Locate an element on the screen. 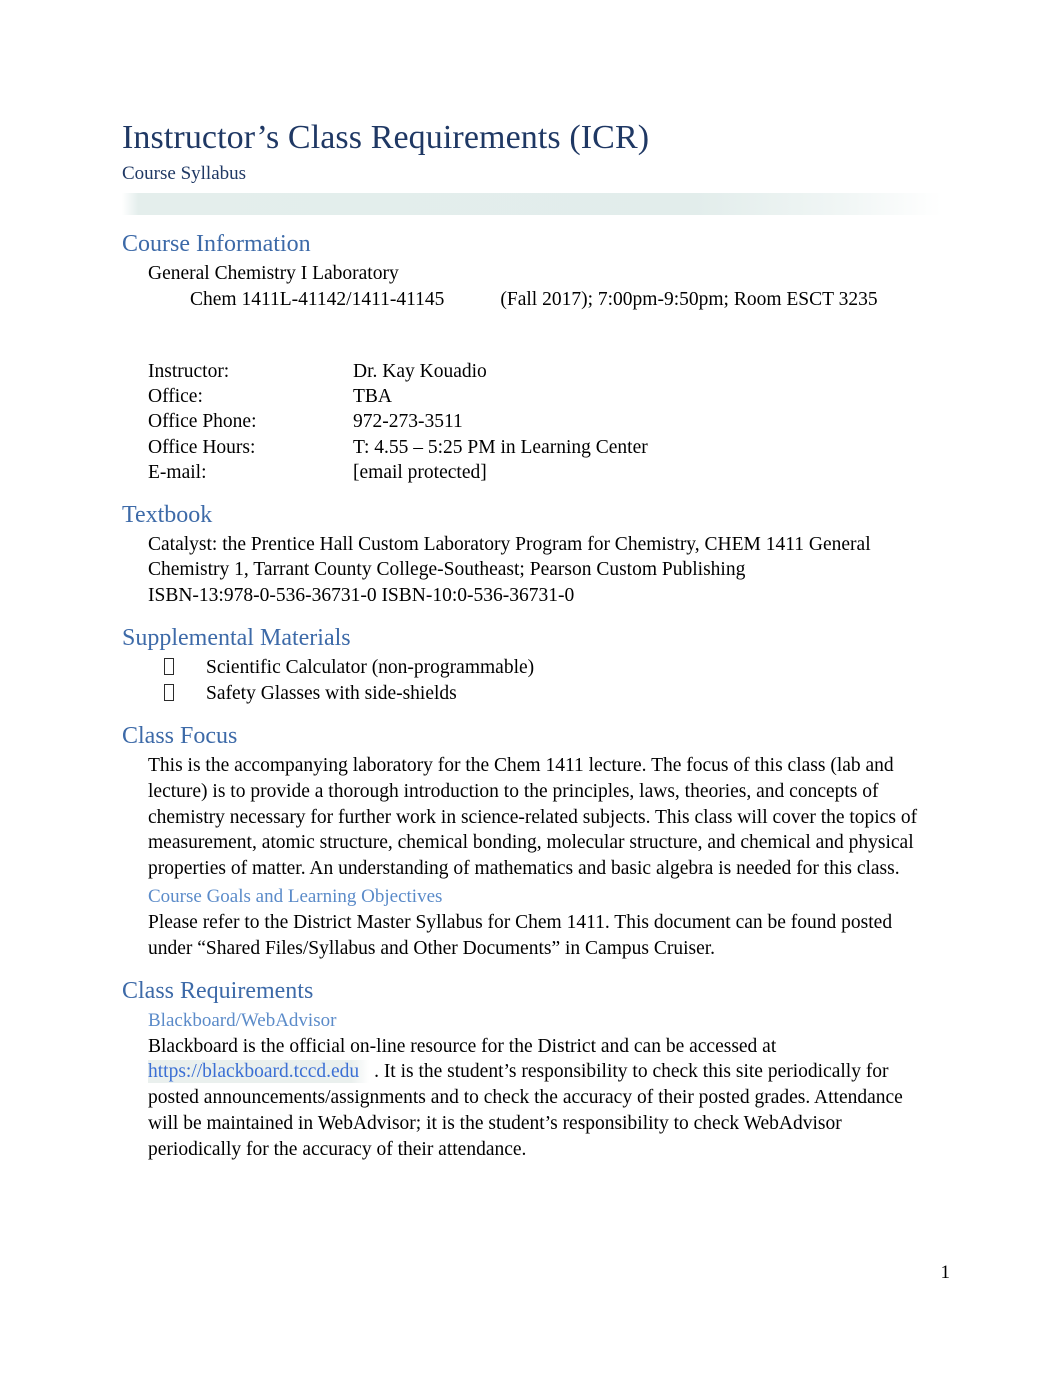 This screenshot has width=1062, height=1377. detail-label: Office Phone: is located at coordinates (202, 422).